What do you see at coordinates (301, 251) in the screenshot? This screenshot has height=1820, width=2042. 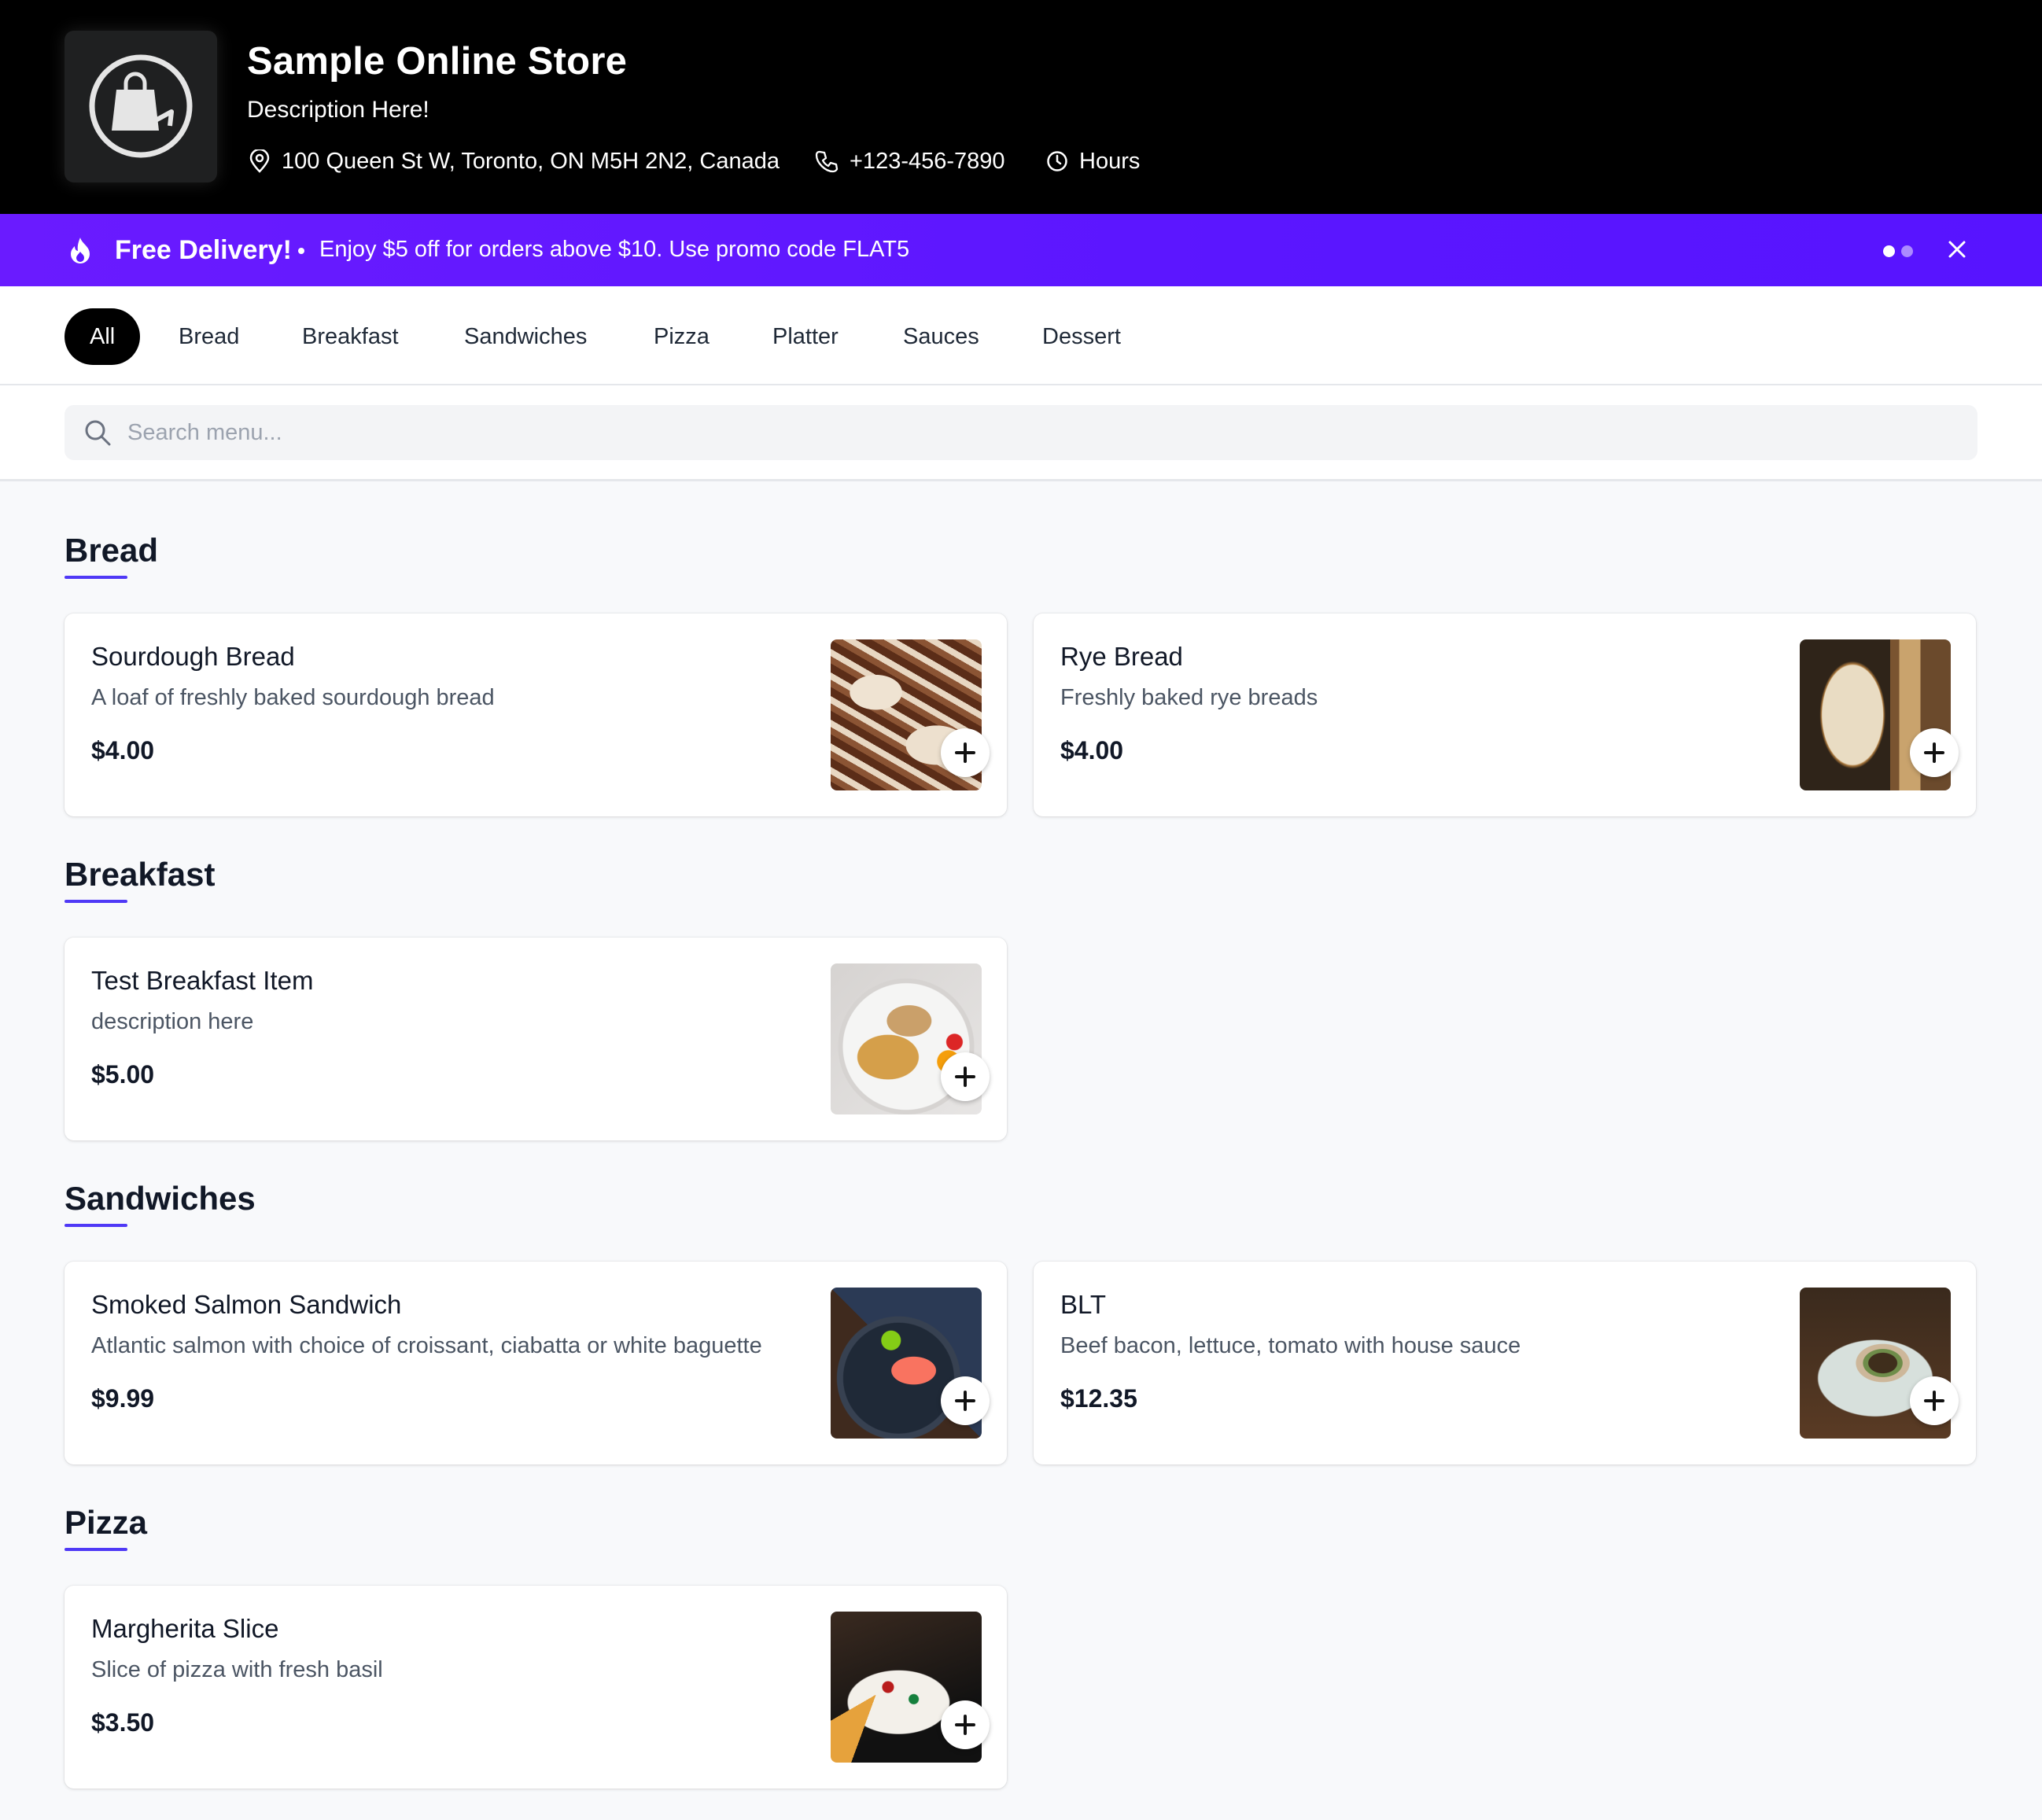 I see `promo-separator-dot` at bounding box center [301, 251].